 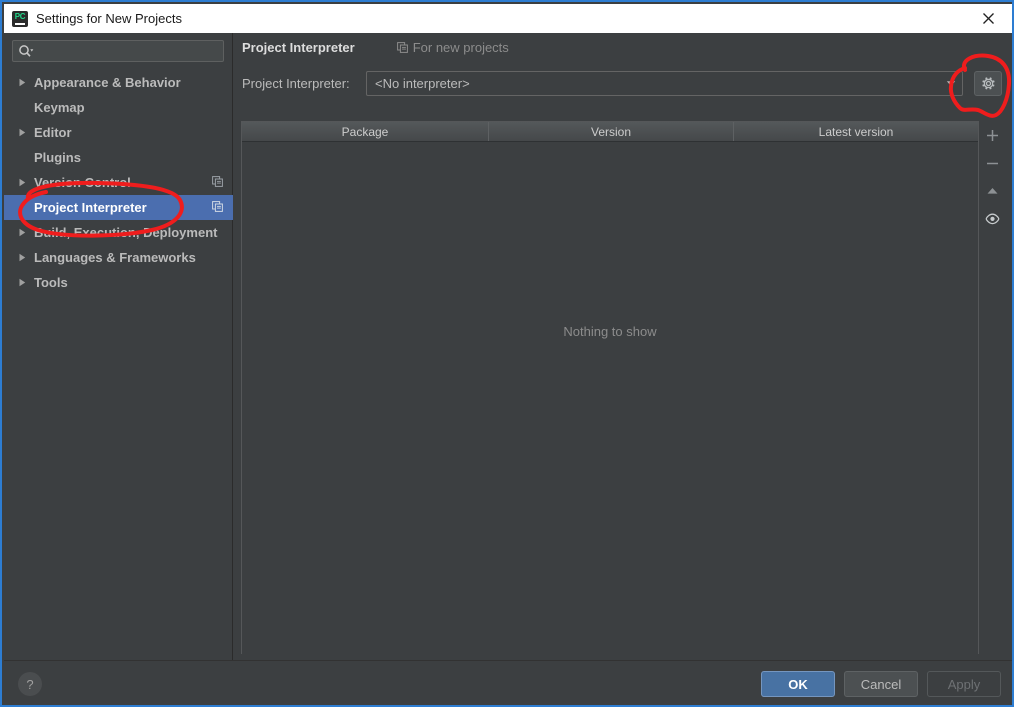 I want to click on uninstall-package-button, so click(x=992, y=163).